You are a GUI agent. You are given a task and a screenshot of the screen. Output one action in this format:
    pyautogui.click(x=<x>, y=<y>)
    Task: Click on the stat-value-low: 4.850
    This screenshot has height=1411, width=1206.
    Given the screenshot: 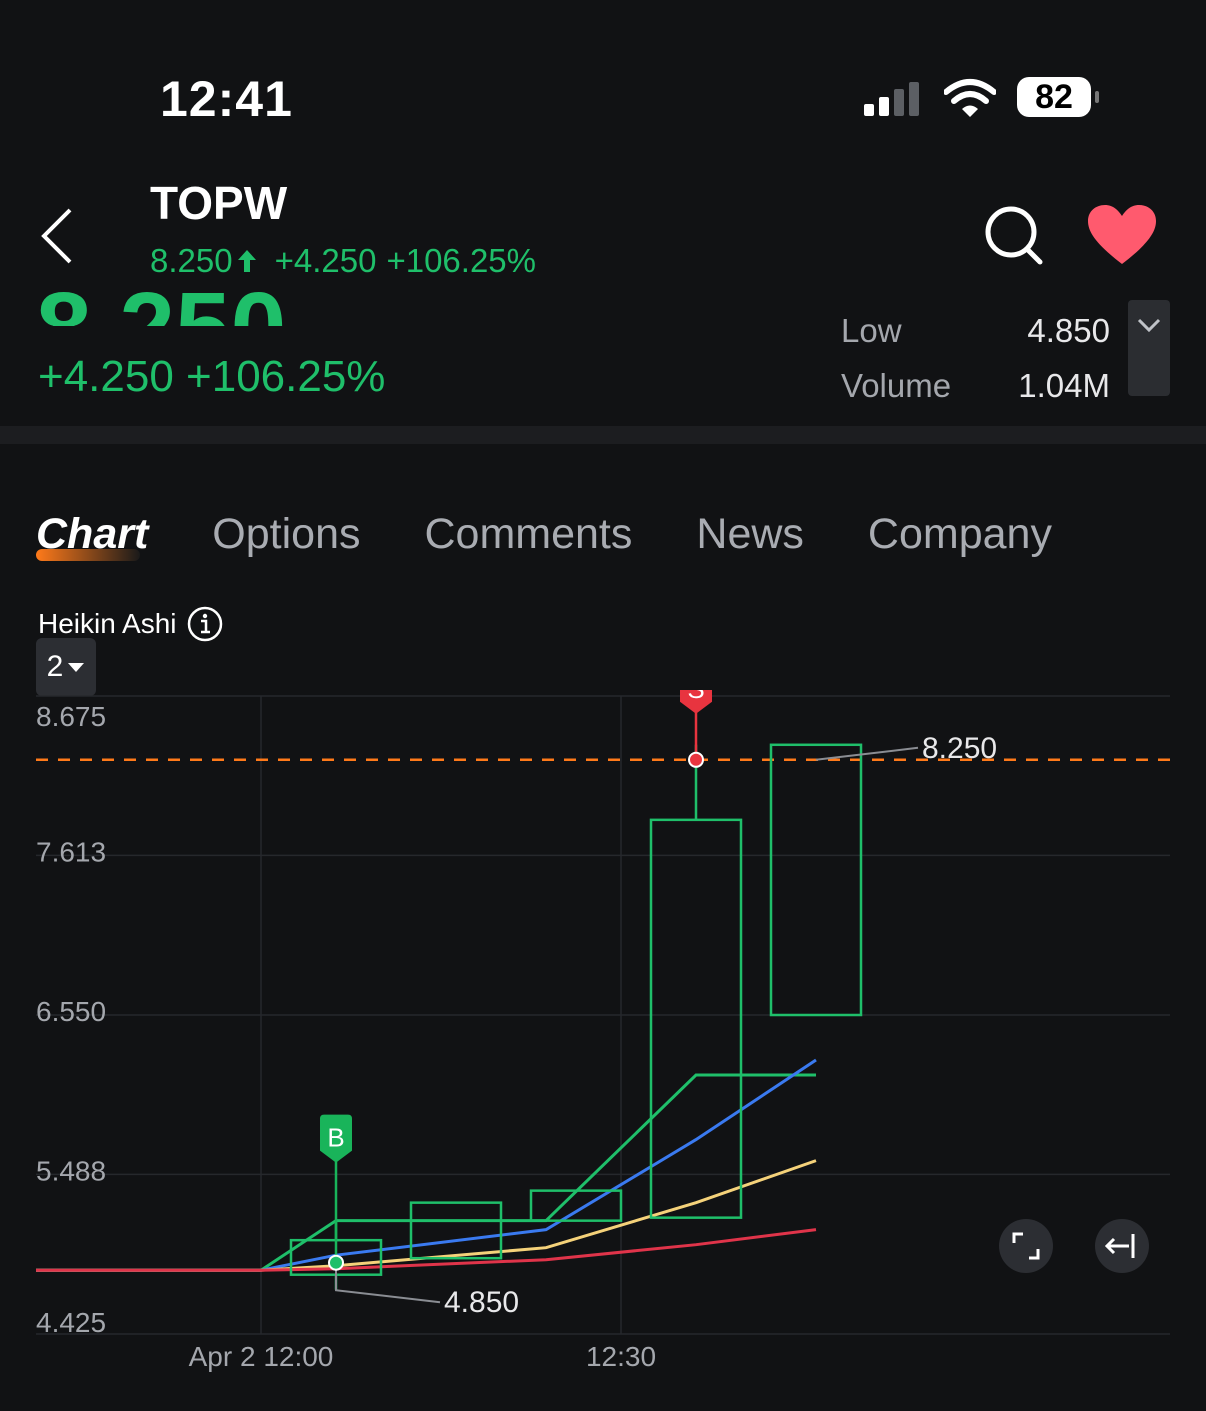 What is the action you would take?
    pyautogui.click(x=1068, y=330)
    